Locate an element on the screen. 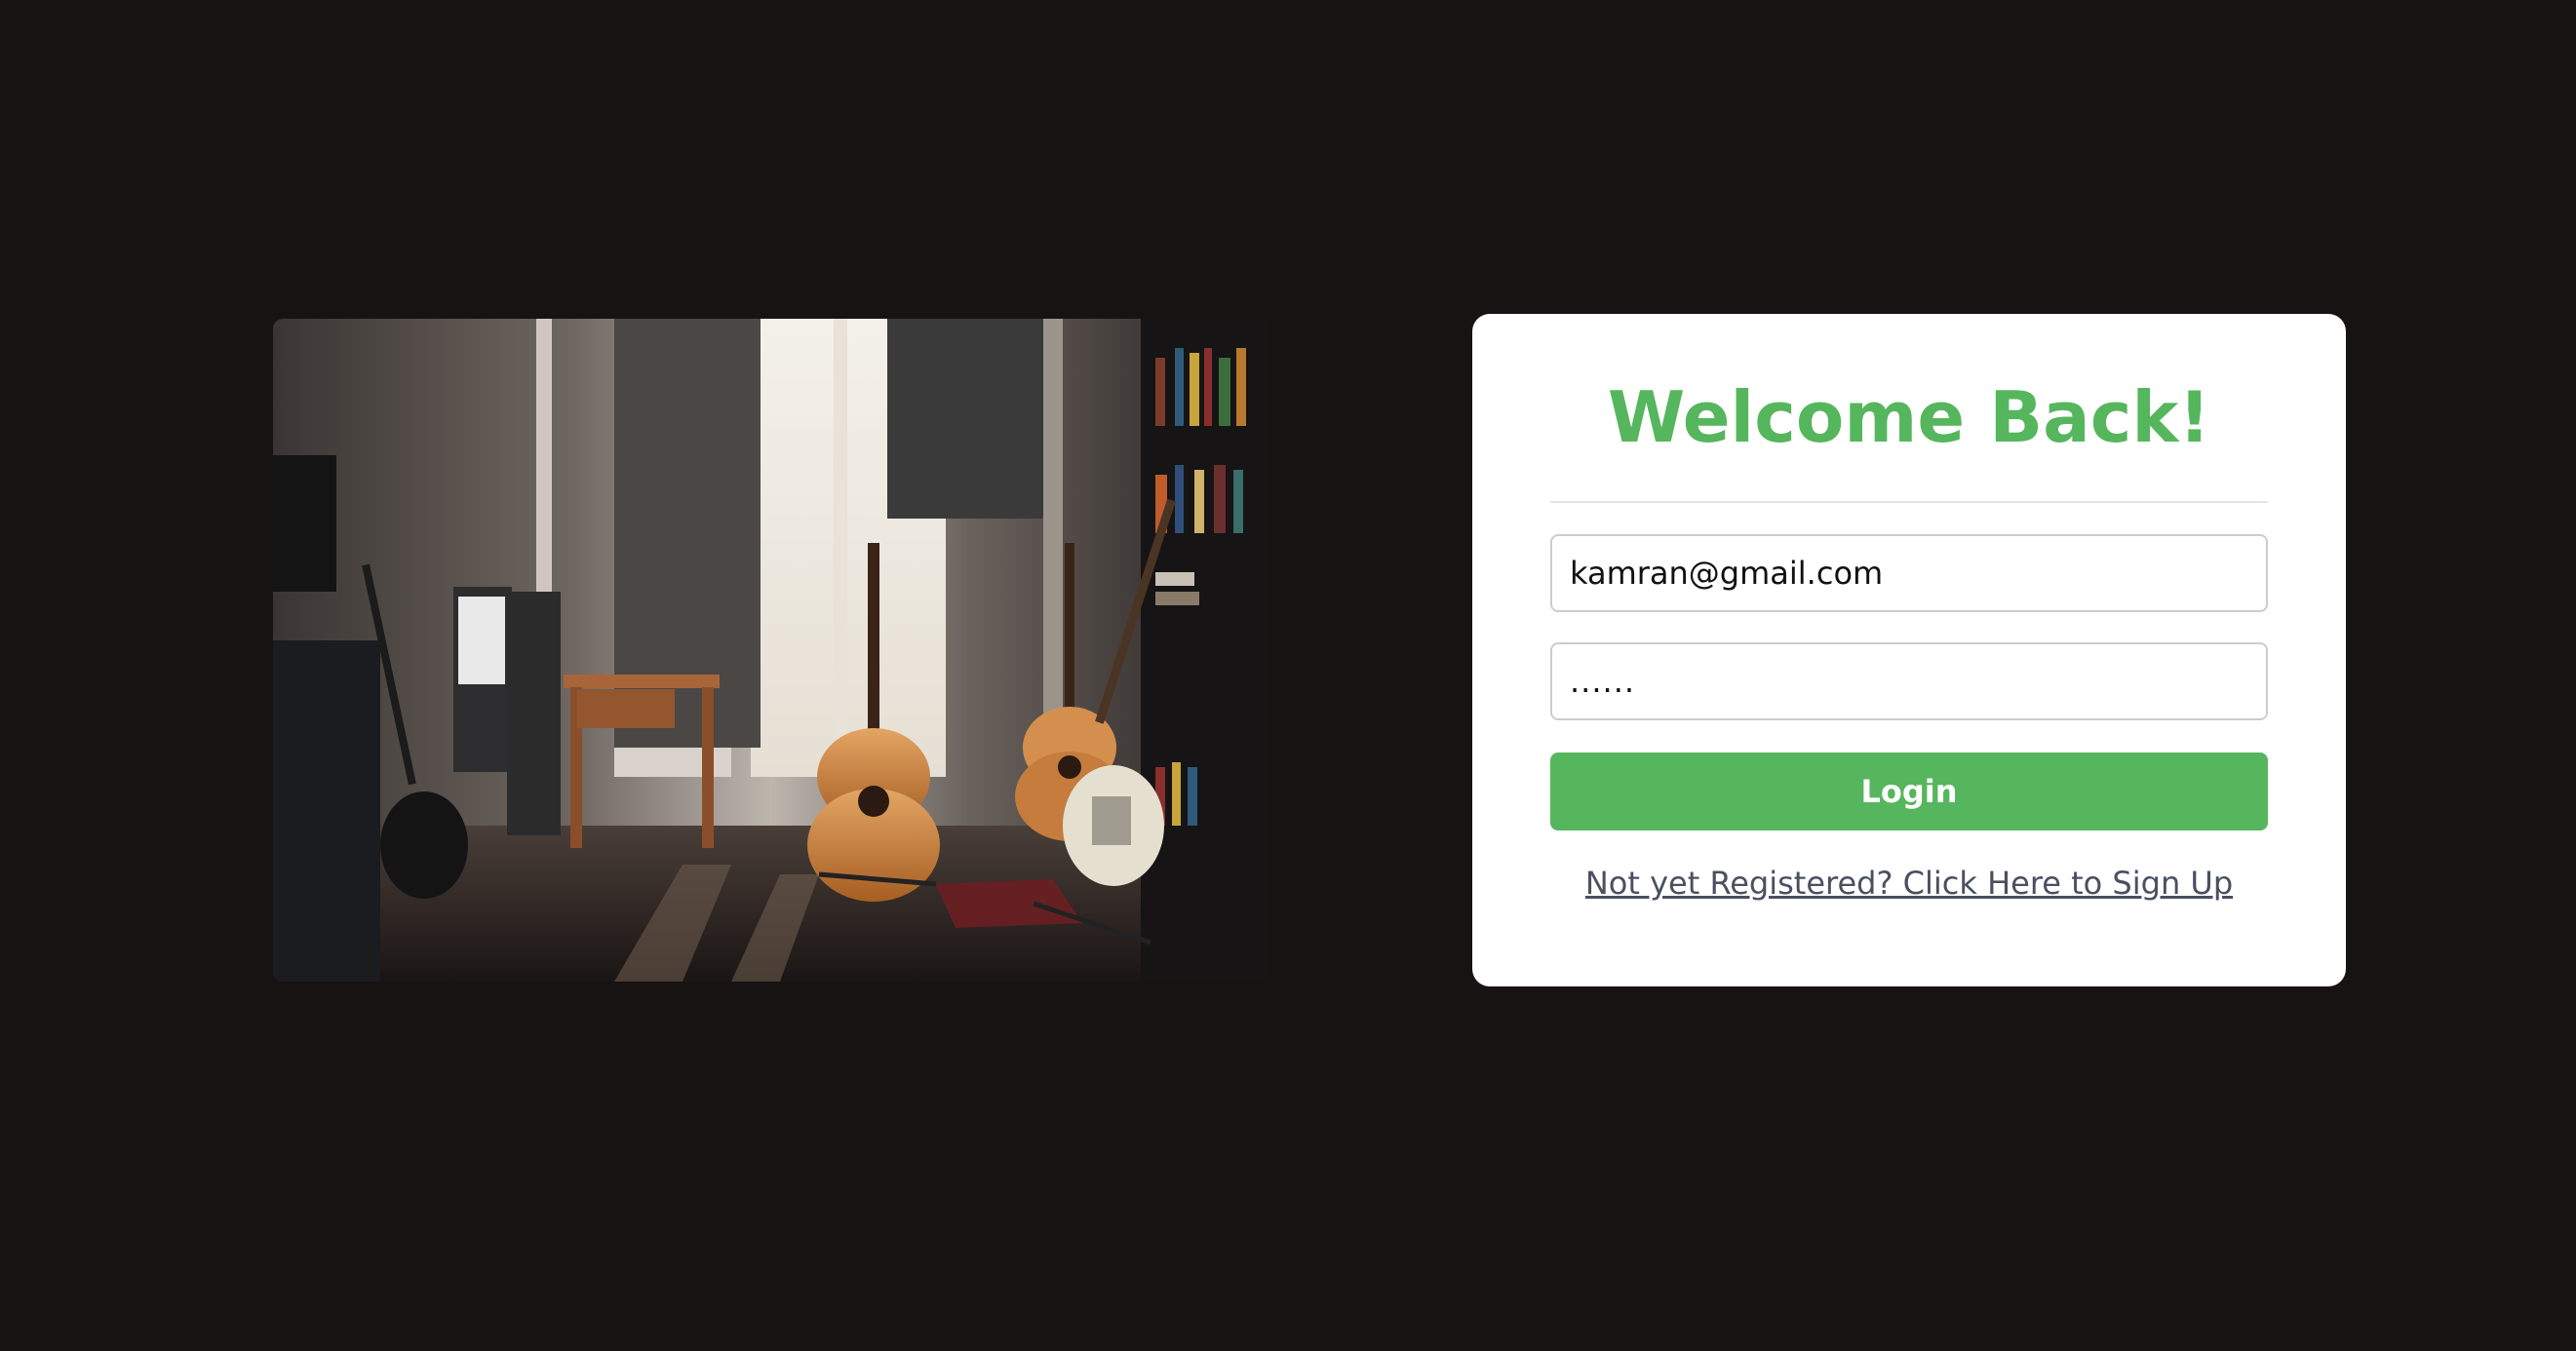 Image resolution: width=2576 pixels, height=1351 pixels. email-field is located at coordinates (1909, 573).